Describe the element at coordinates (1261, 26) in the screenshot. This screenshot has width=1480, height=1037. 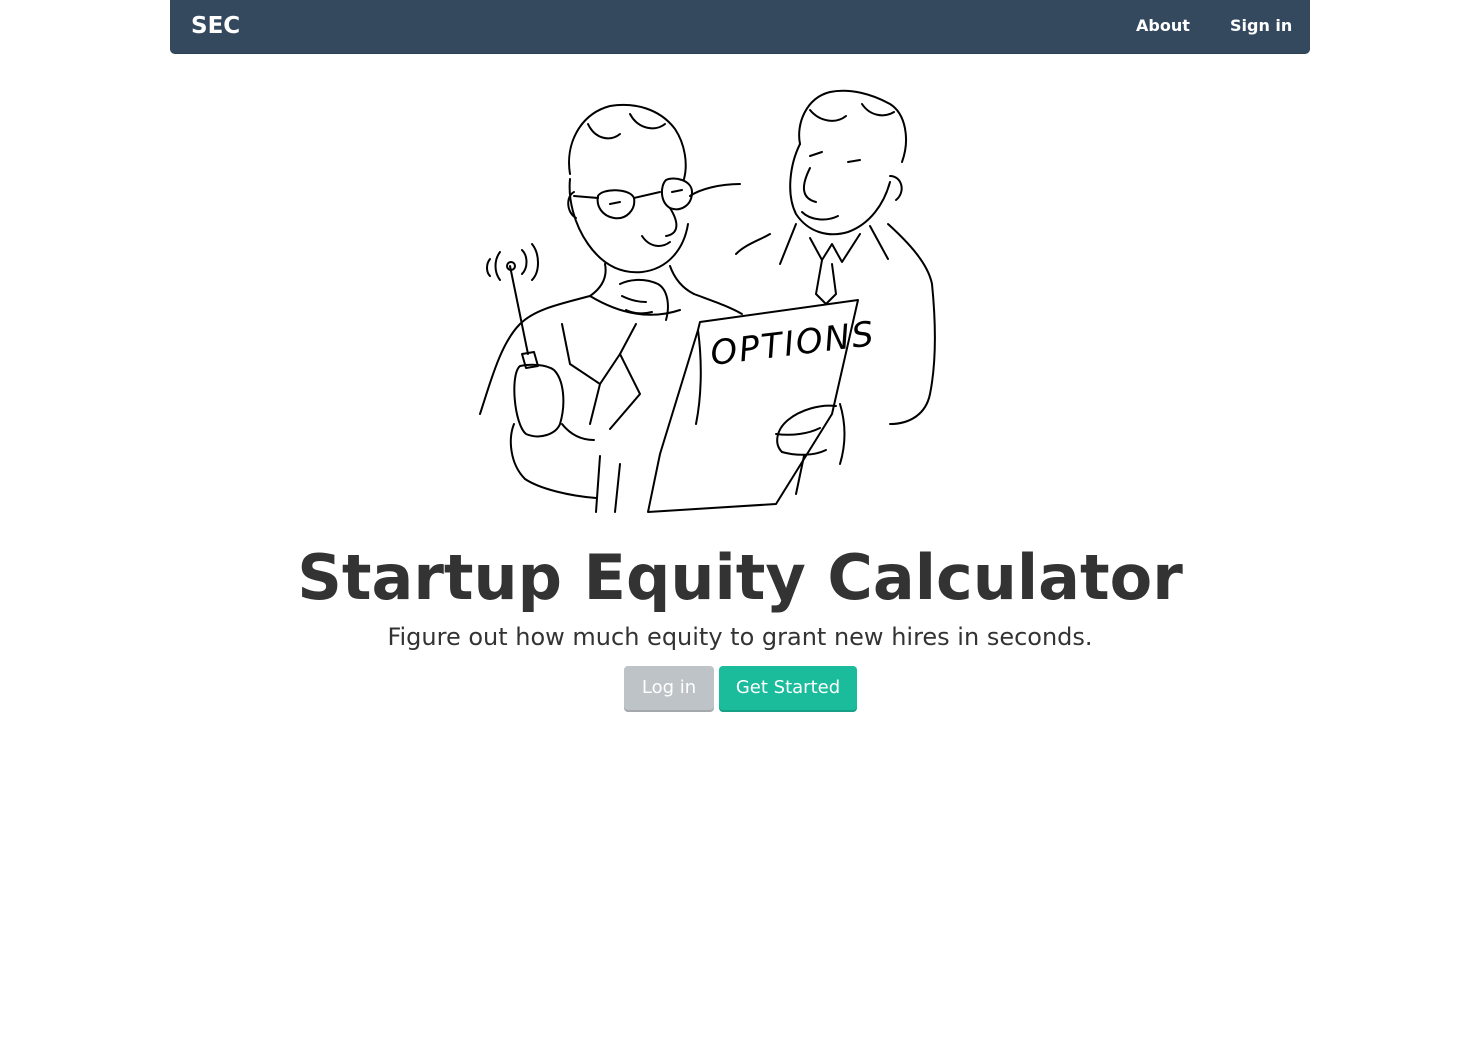
I see `nav-sign-in-link: Sign in` at that location.